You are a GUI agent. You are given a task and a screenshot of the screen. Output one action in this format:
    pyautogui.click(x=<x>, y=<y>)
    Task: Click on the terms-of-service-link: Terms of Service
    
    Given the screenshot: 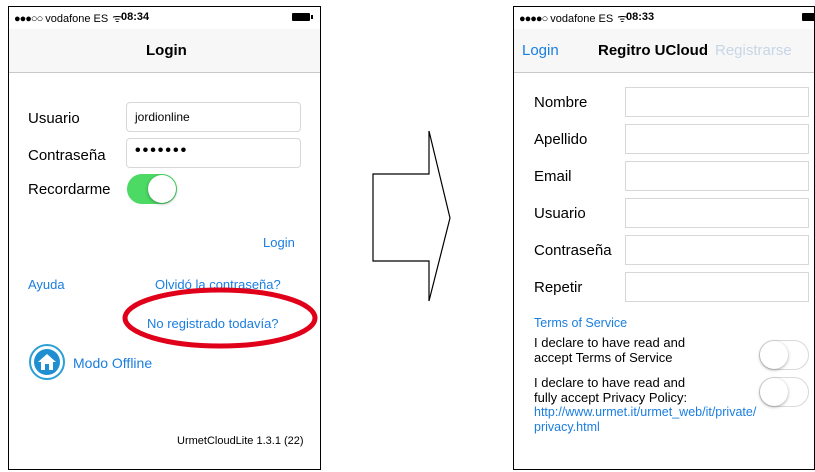 What is the action you would take?
    pyautogui.click(x=580, y=323)
    